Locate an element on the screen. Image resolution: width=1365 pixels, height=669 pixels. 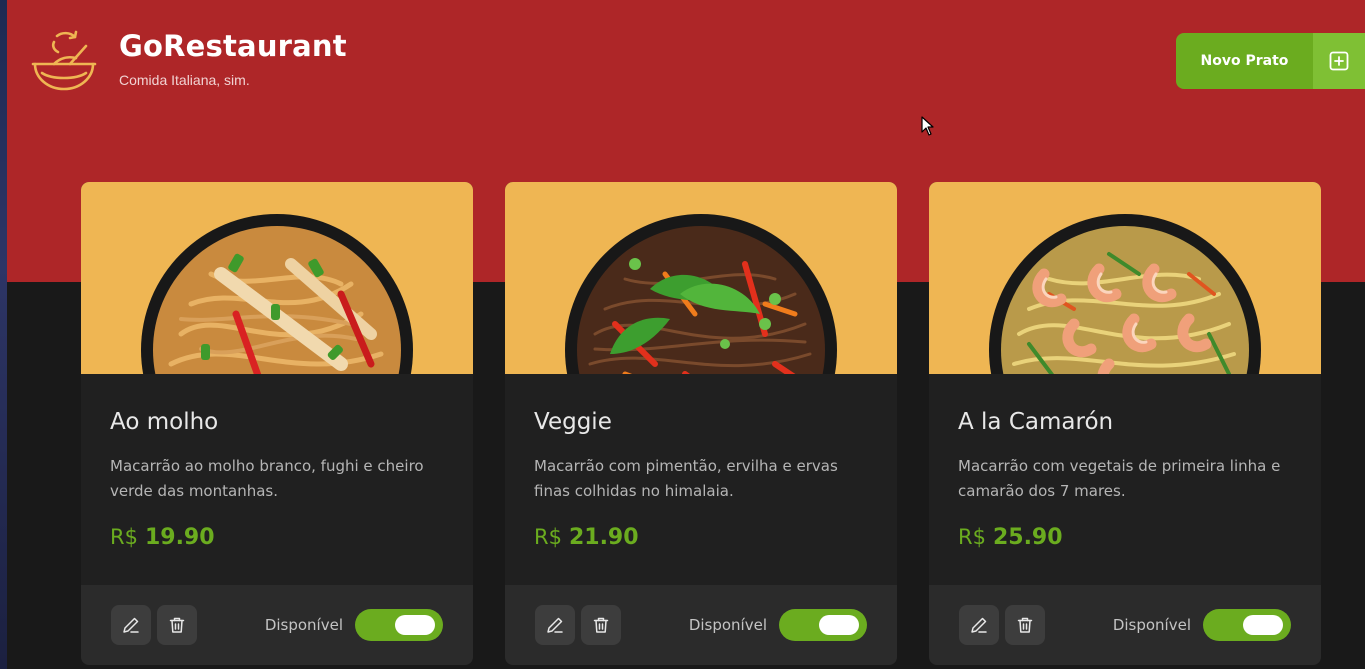
dish-name: Veggie is located at coordinates (573, 422).